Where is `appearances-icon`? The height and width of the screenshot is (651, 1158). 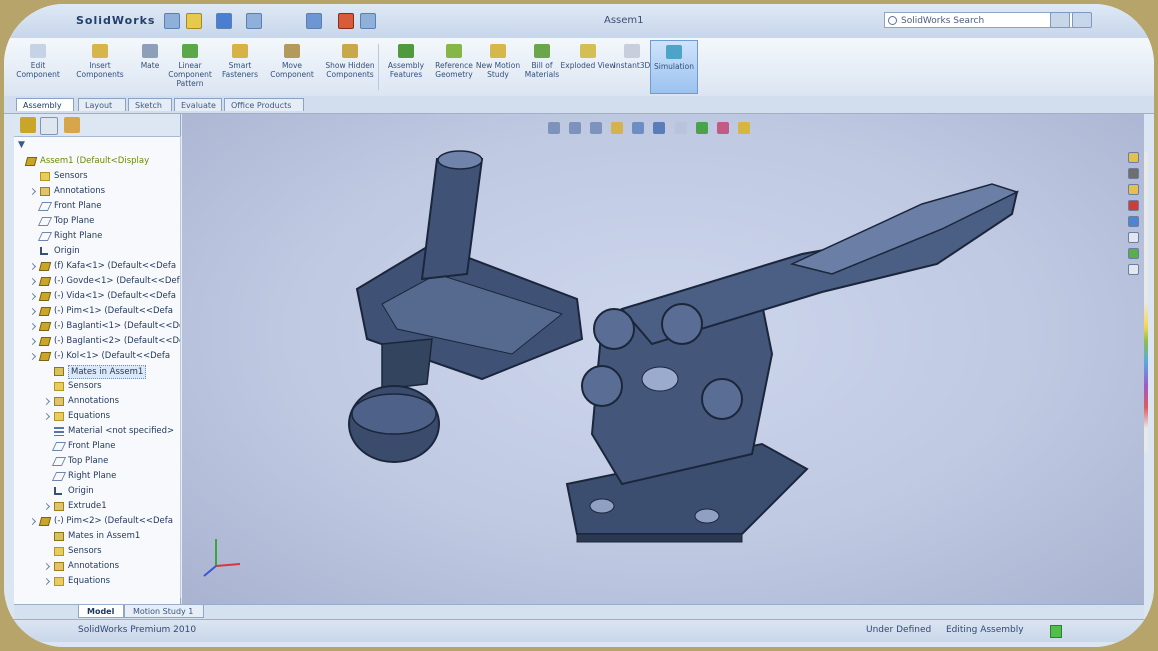
appearances-icon is located at coordinates (1133, 237).